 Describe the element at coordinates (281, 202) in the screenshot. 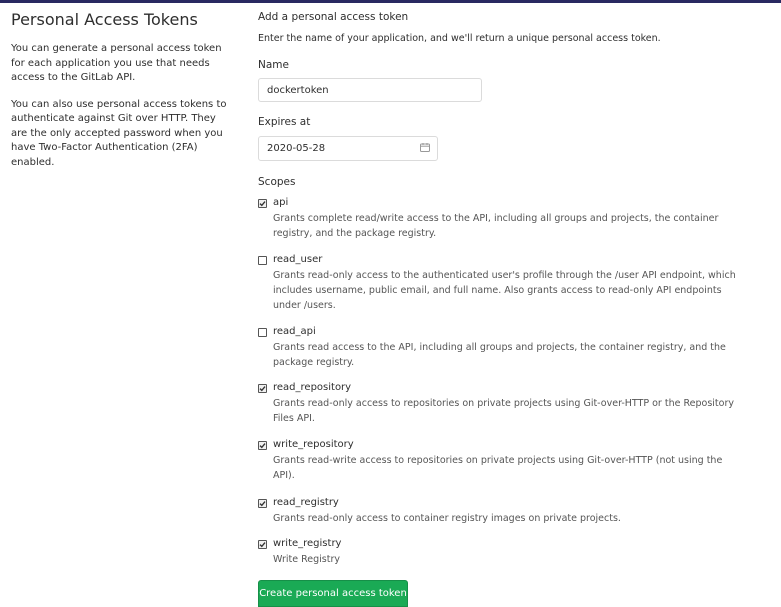

I see `scope-name-api: api` at that location.